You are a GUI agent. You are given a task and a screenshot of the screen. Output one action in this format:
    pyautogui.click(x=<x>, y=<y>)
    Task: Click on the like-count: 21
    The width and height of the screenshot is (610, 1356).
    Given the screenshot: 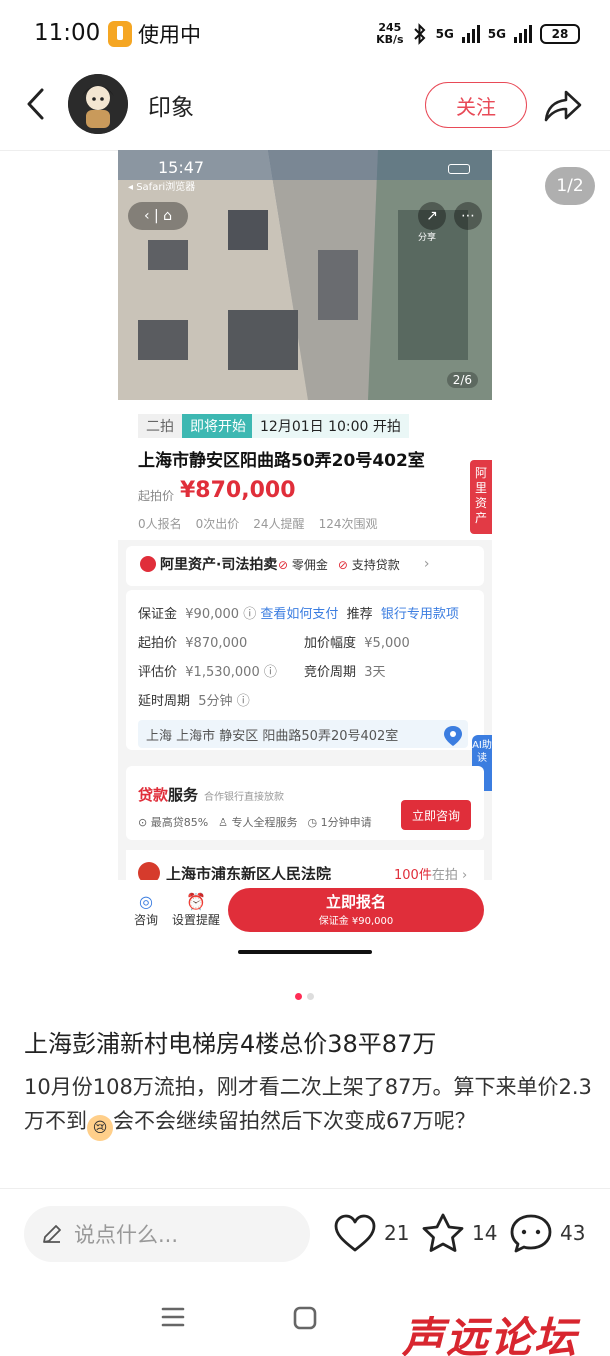 What is the action you would take?
    pyautogui.click(x=397, y=1233)
    